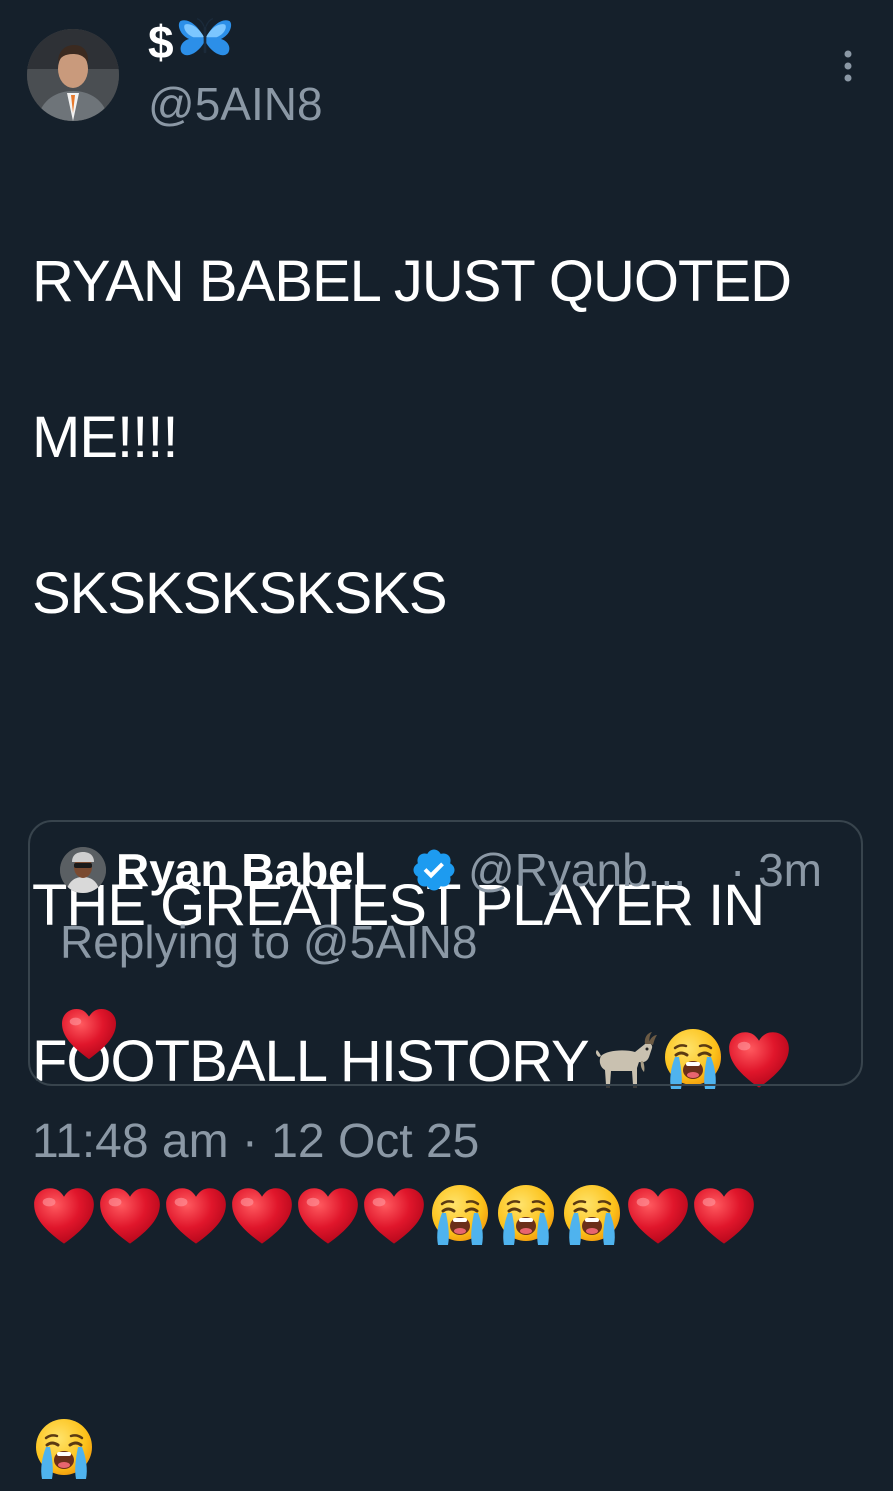  Describe the element at coordinates (255, 1142) in the screenshot. I see `tweet-timestamp: 11:48 am · 12 Oct 25` at that location.